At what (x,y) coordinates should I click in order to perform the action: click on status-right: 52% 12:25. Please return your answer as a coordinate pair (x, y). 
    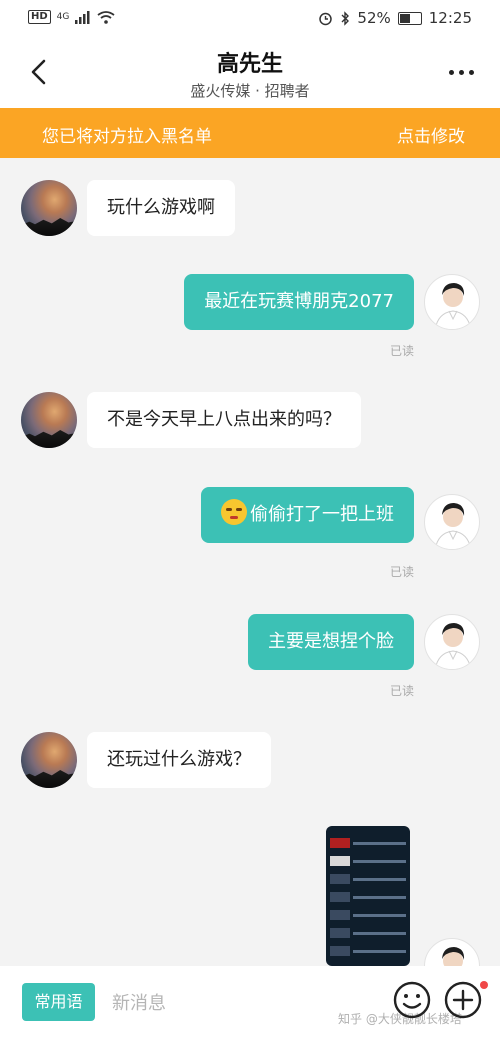
    Looking at the image, I should click on (395, 18).